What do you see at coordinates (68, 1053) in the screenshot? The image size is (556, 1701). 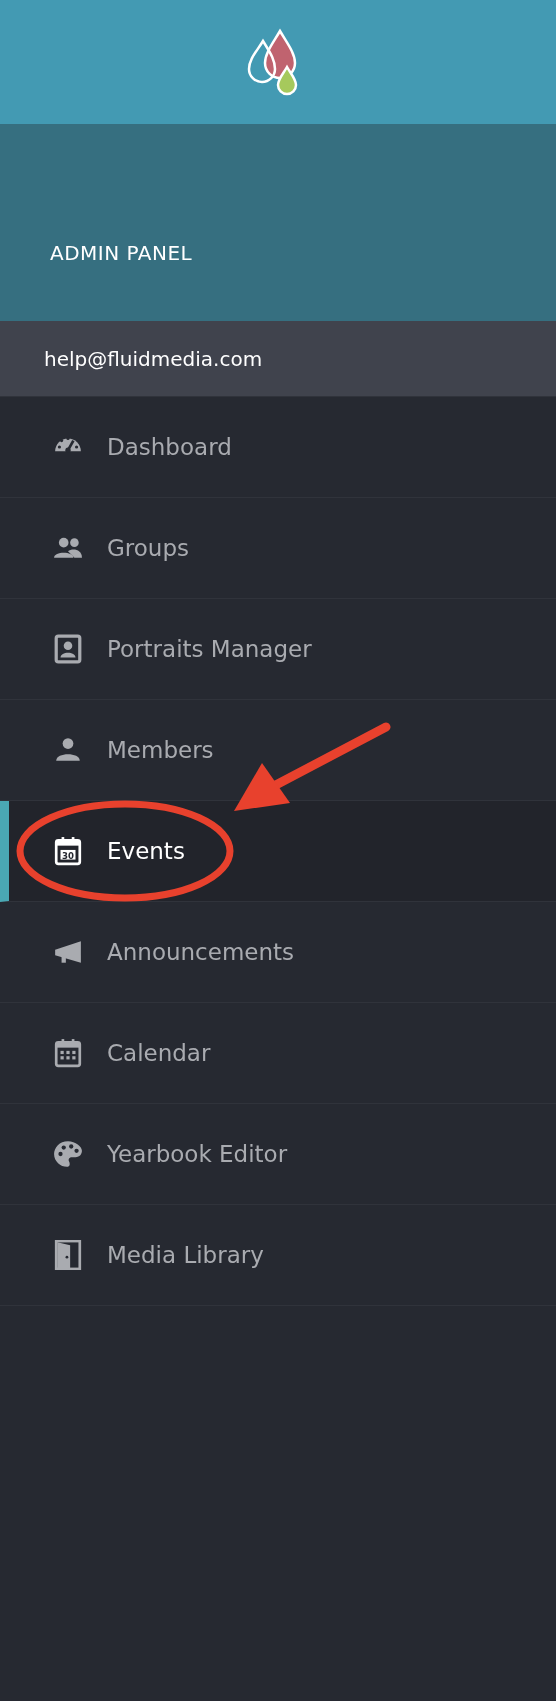 I see `calendar-icon` at bounding box center [68, 1053].